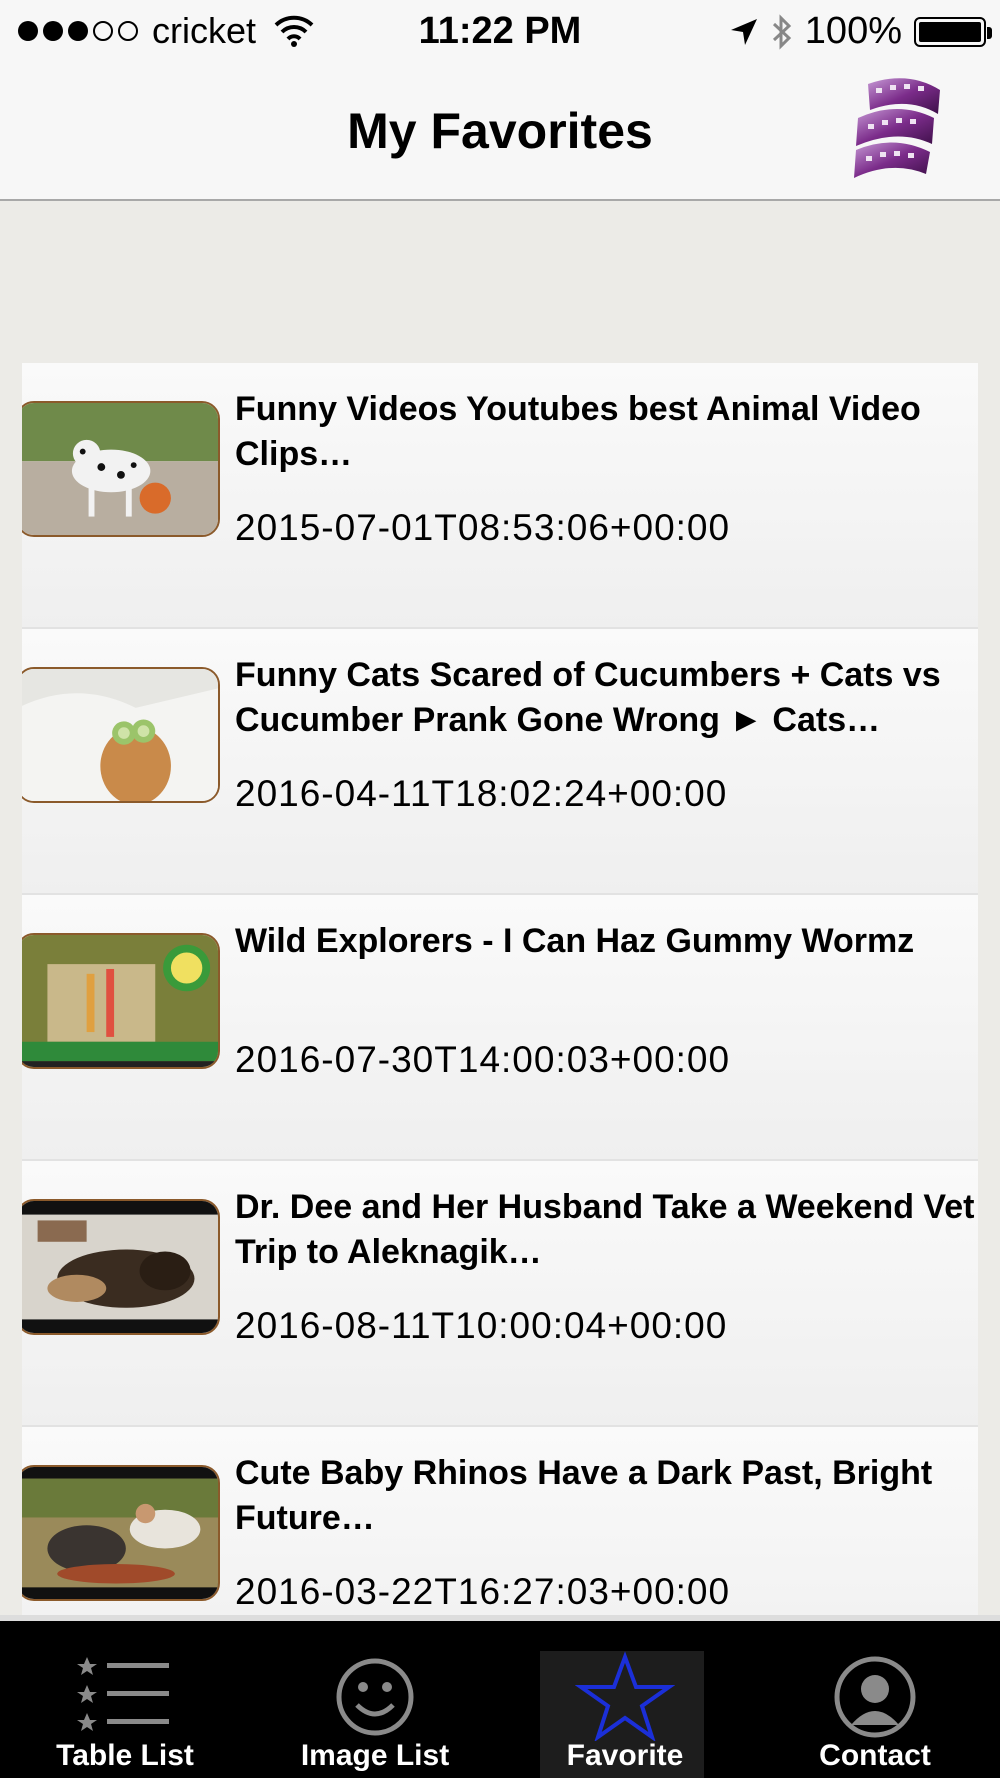 The height and width of the screenshot is (1778, 1000). I want to click on star-icon, so click(625, 1696).